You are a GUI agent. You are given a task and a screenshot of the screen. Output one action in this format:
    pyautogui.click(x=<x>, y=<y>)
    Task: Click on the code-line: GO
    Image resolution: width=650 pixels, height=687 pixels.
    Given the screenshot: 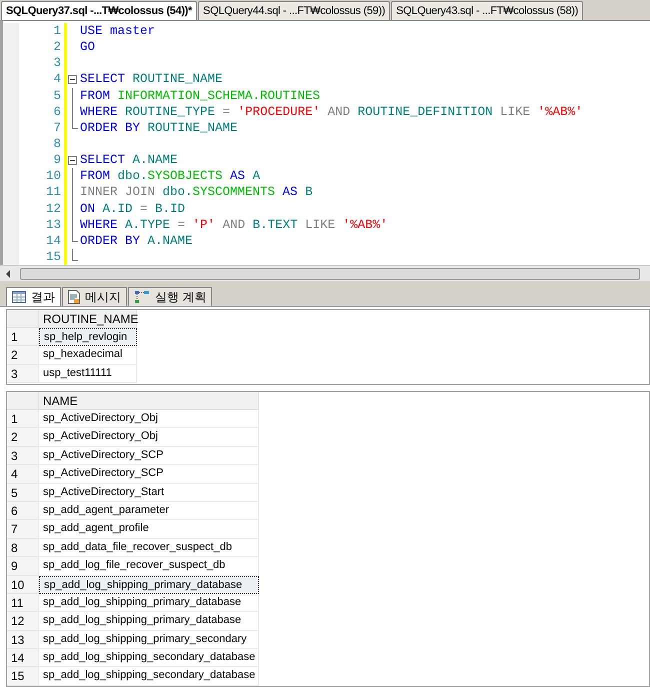 What is the action you would take?
    pyautogui.click(x=88, y=47)
    